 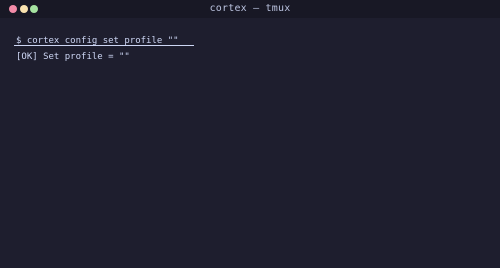 I want to click on command-underline, so click(x=104, y=45).